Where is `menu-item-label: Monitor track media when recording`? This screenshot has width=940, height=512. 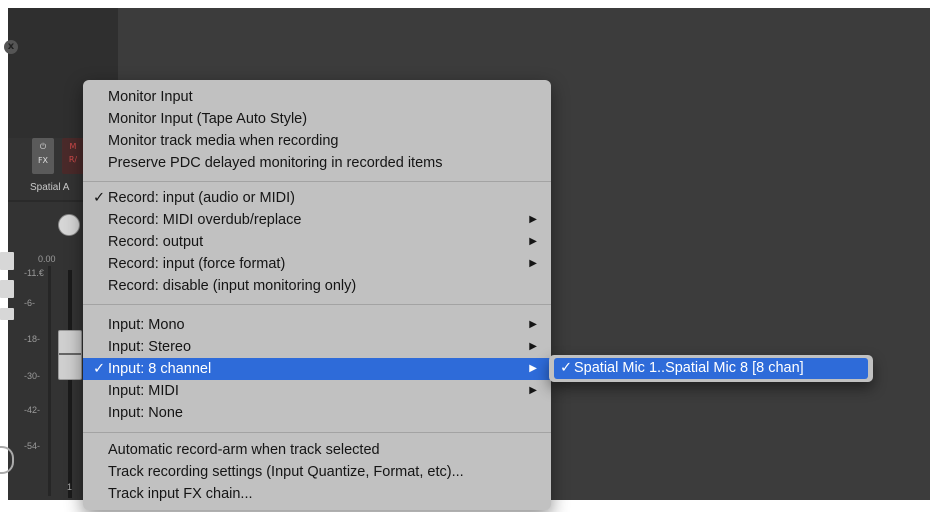
menu-item-label: Monitor track media when recording is located at coordinates (223, 141).